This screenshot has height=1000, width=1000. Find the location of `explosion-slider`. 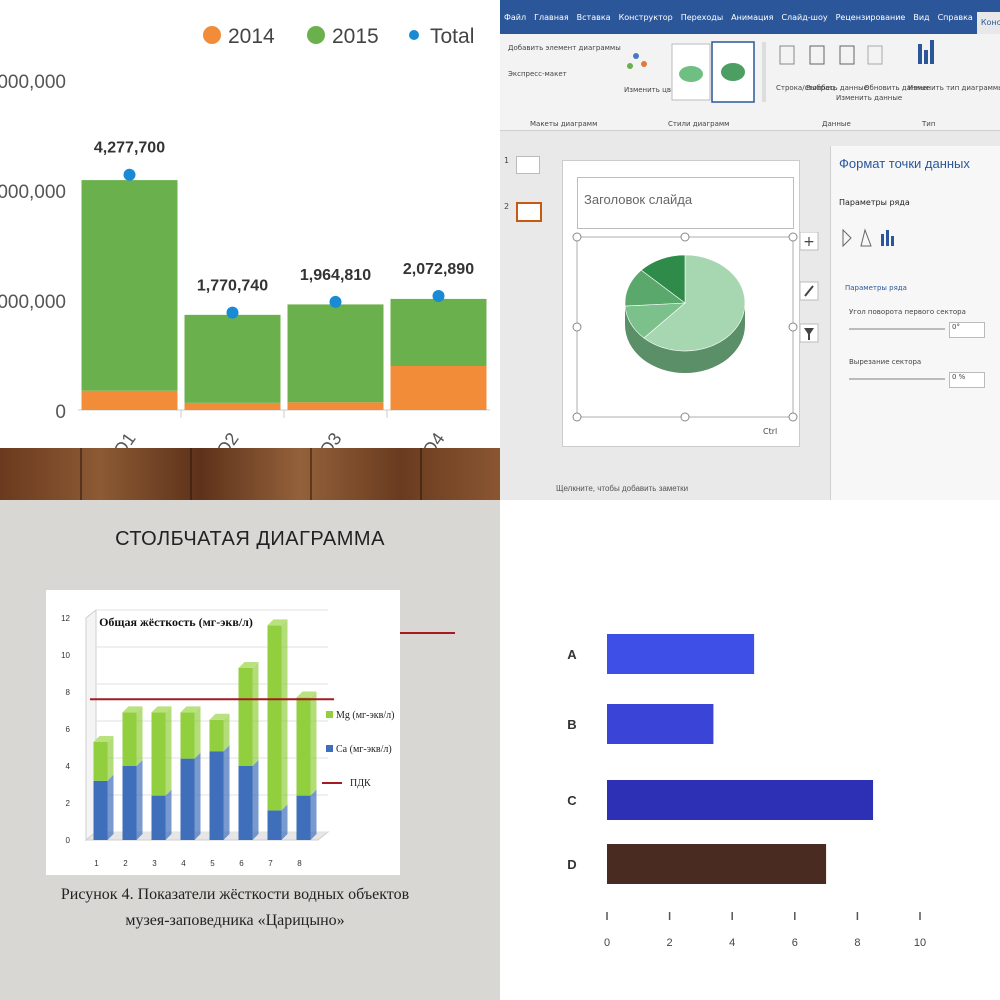

explosion-slider is located at coordinates (897, 379).